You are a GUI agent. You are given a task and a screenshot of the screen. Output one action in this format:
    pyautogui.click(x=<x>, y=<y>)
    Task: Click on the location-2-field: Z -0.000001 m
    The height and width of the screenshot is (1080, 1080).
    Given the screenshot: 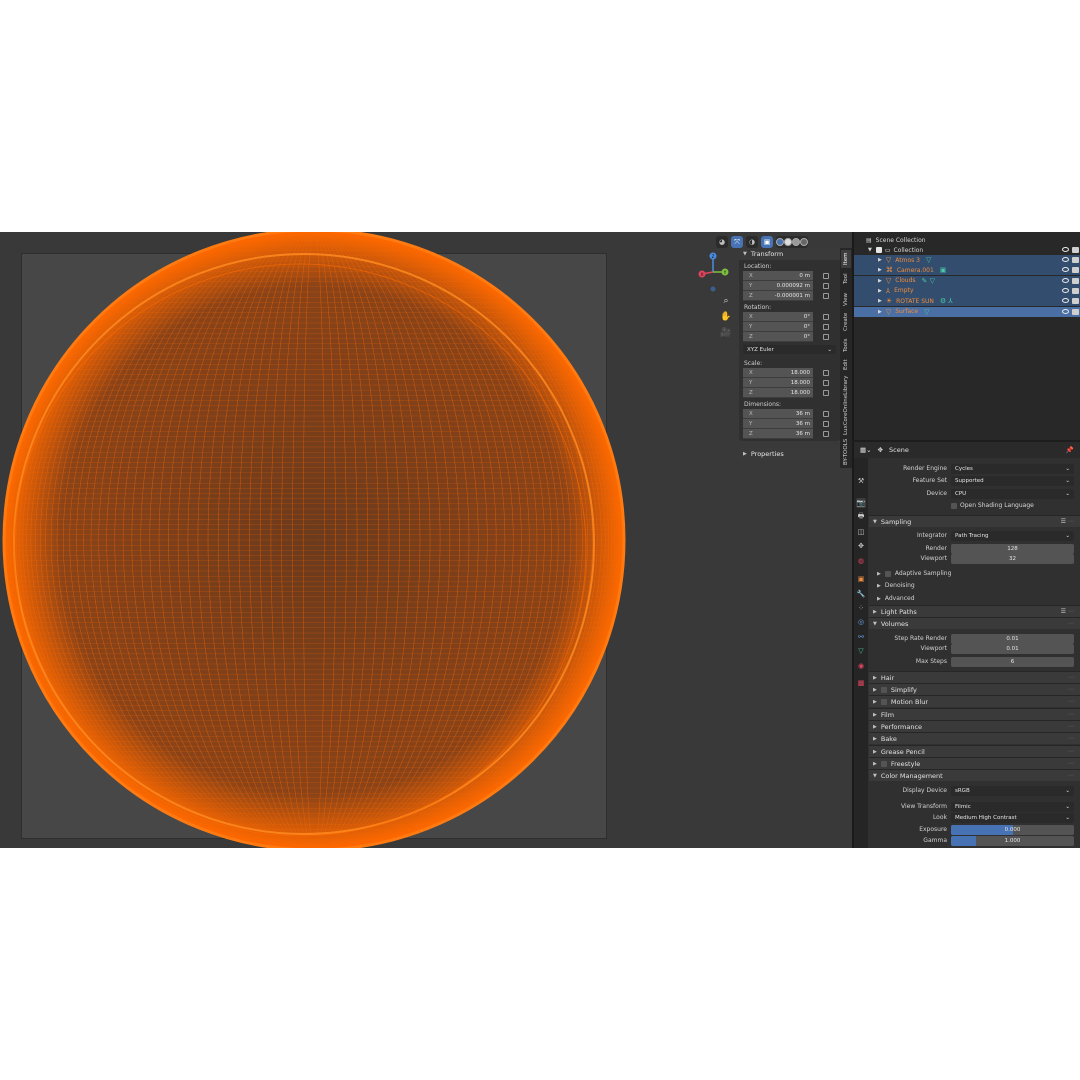 What is the action you would take?
    pyautogui.click(x=778, y=296)
    